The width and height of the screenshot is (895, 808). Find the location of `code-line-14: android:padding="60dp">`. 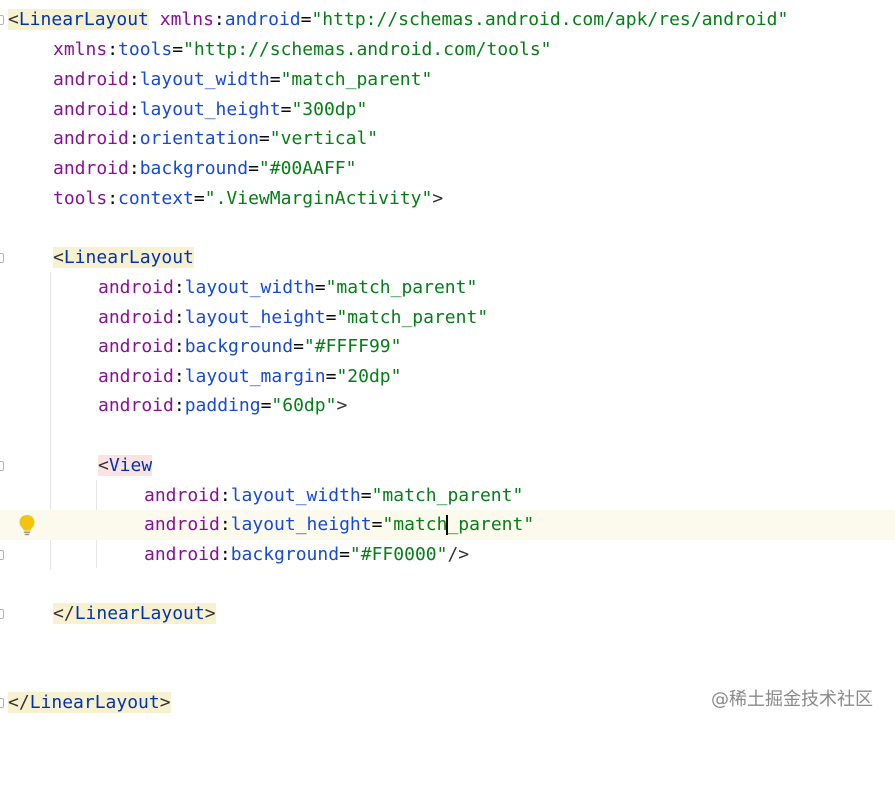

code-line-14: android:padding="60dp"> is located at coordinates (447, 406).